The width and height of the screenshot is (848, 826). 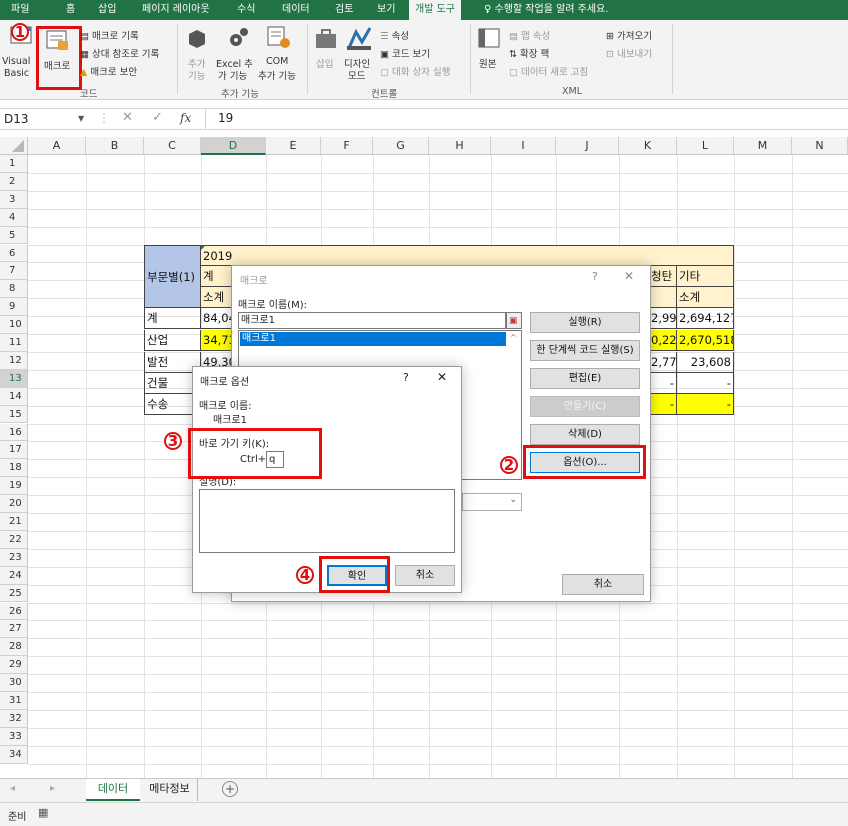 What do you see at coordinates (20, 10) in the screenshot?
I see `tab-file: 파일` at bounding box center [20, 10].